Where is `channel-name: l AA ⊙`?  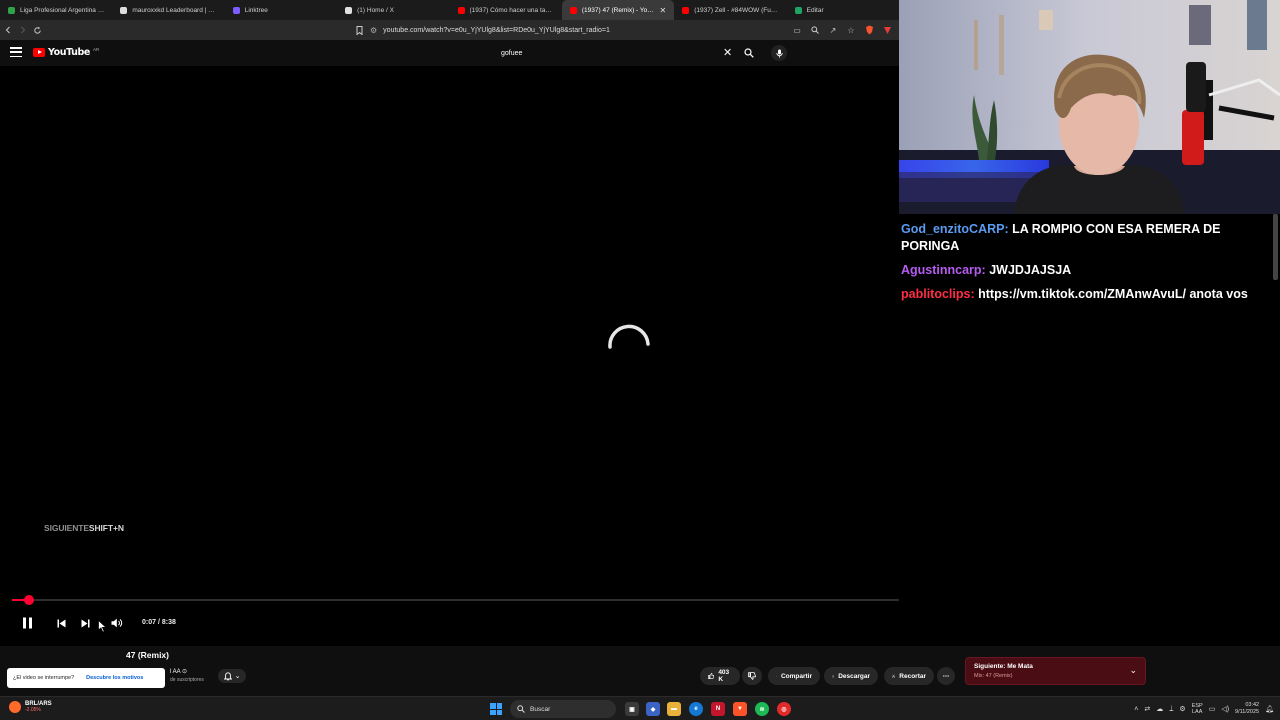 channel-name: l AA ⊙ is located at coordinates (178, 671).